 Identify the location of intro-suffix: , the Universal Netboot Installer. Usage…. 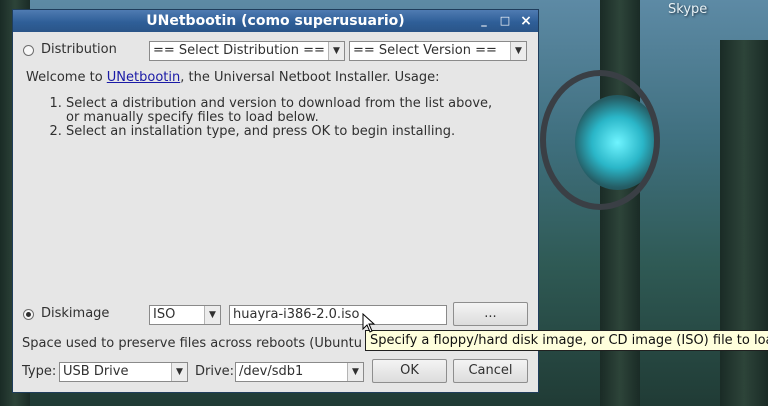
(310, 77).